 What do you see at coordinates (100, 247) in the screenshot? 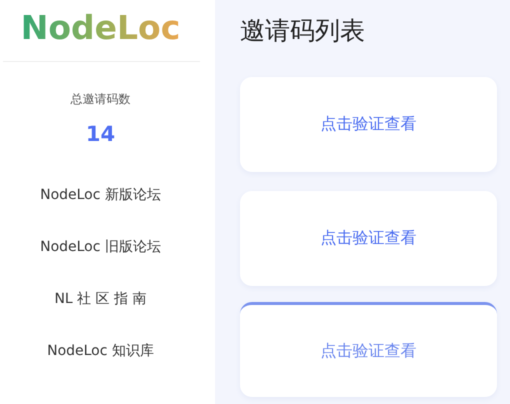
I see `nav-link: NodeLoc 旧版论坛` at bounding box center [100, 247].